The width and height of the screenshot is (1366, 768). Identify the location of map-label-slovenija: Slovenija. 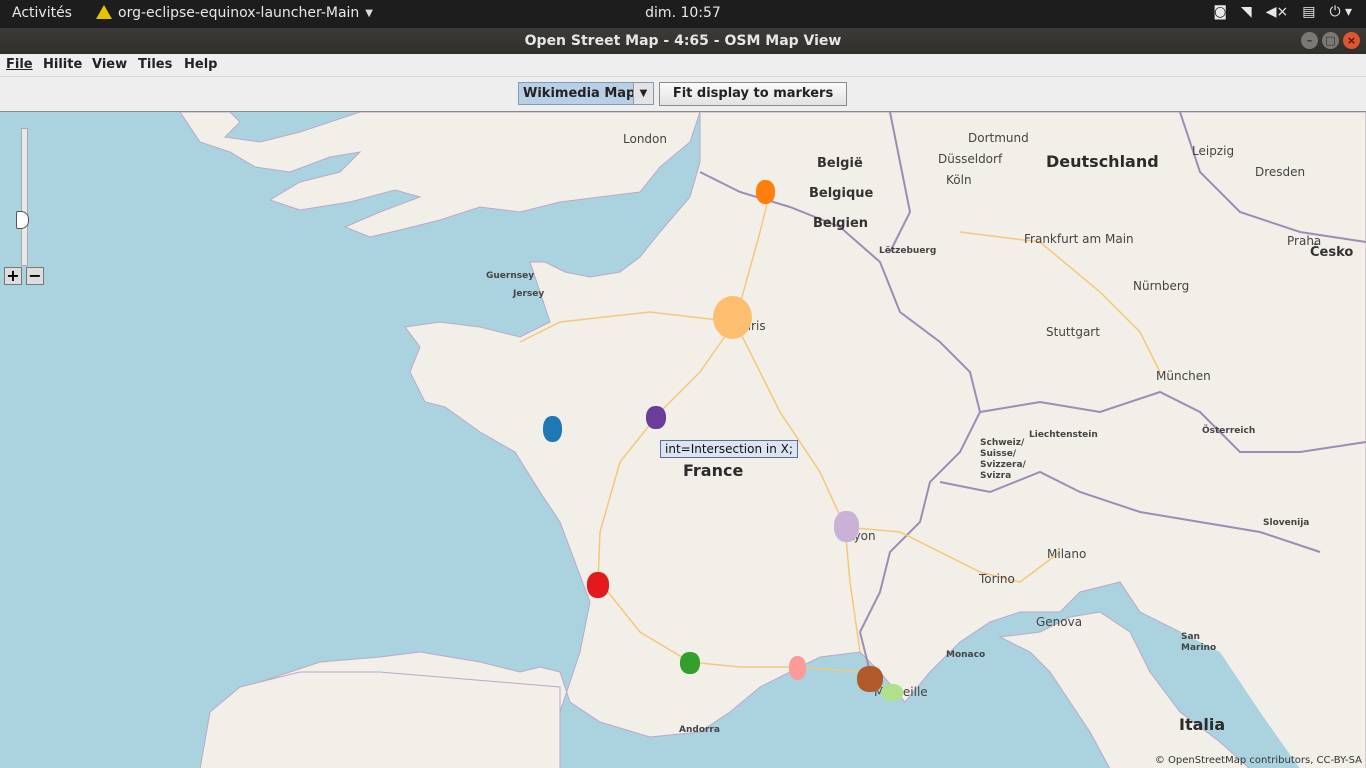
(1286, 523).